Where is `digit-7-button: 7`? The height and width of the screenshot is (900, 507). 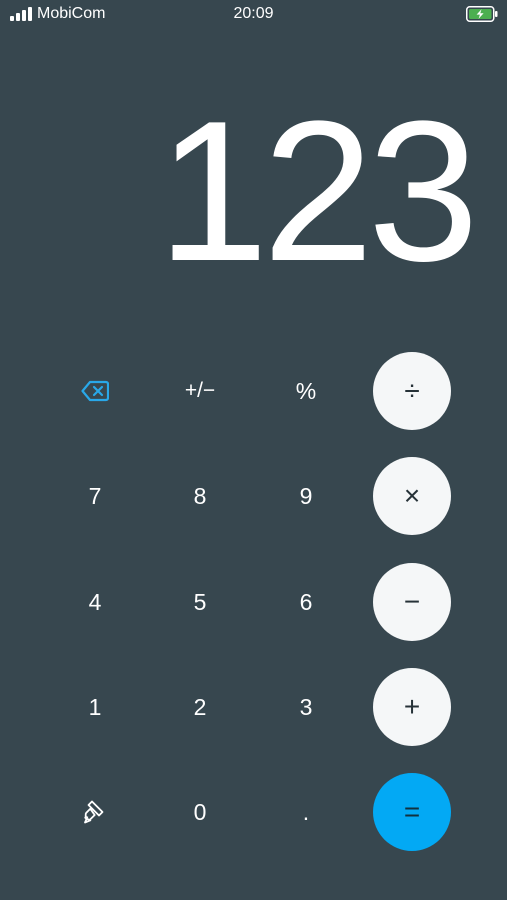
digit-7-button: 7 is located at coordinates (95, 496).